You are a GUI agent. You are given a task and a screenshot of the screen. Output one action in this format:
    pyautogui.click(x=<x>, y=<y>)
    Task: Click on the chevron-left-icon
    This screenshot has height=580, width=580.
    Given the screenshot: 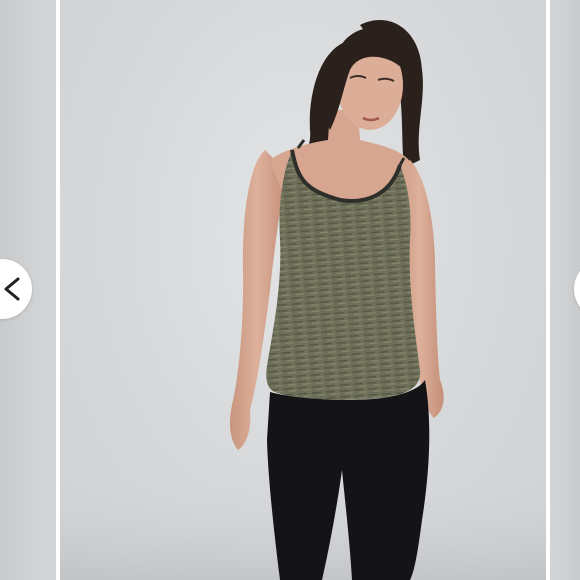 What is the action you would take?
    pyautogui.click(x=12, y=289)
    